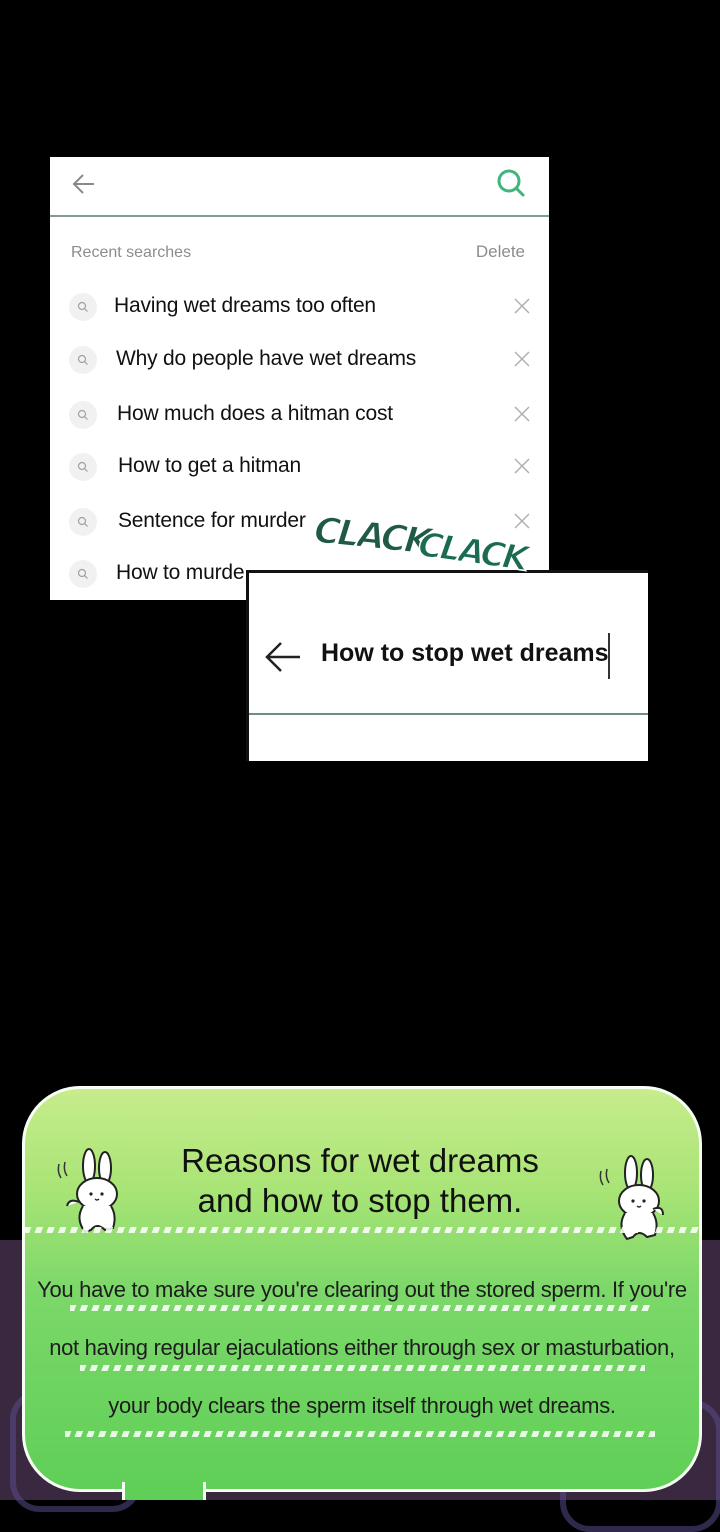  What do you see at coordinates (360, 1200) in the screenshot?
I see `card-title-line: and how to stop them.` at bounding box center [360, 1200].